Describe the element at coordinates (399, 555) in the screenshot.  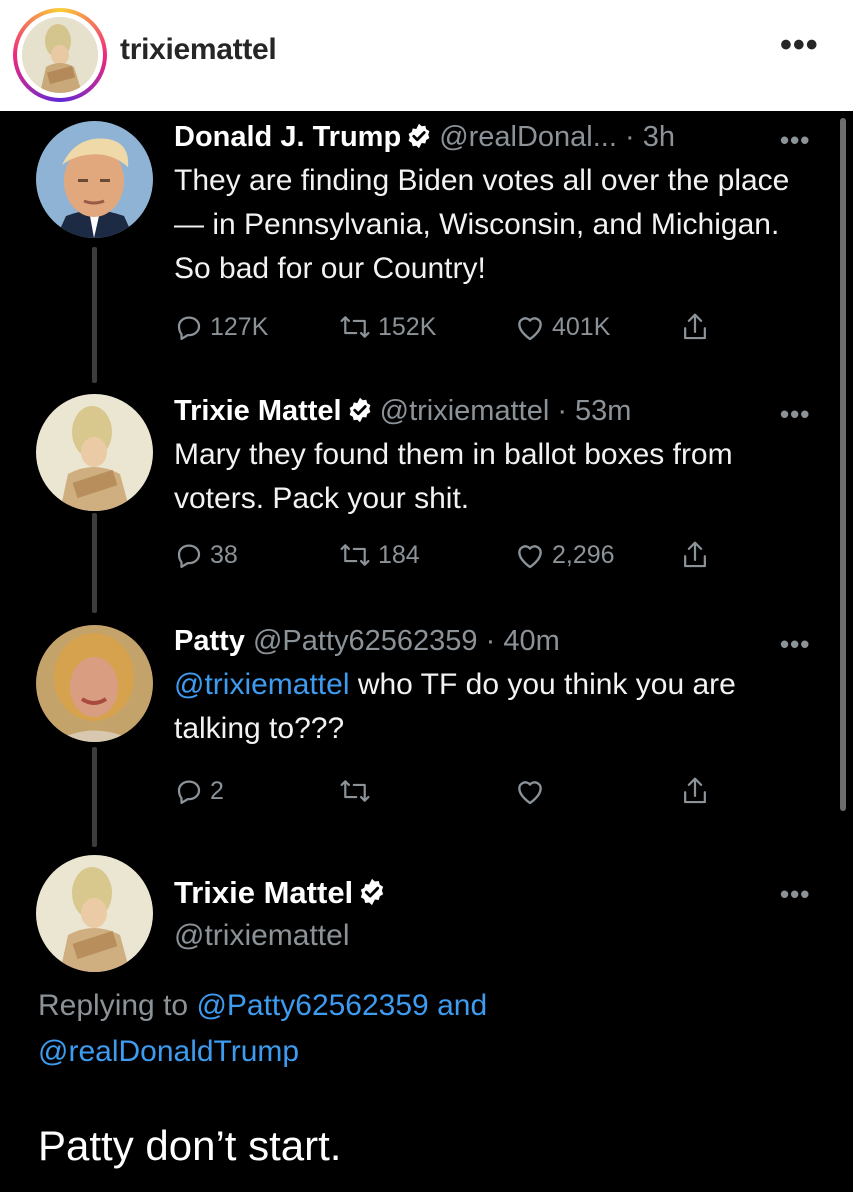
I see `retweet-count: 184` at that location.